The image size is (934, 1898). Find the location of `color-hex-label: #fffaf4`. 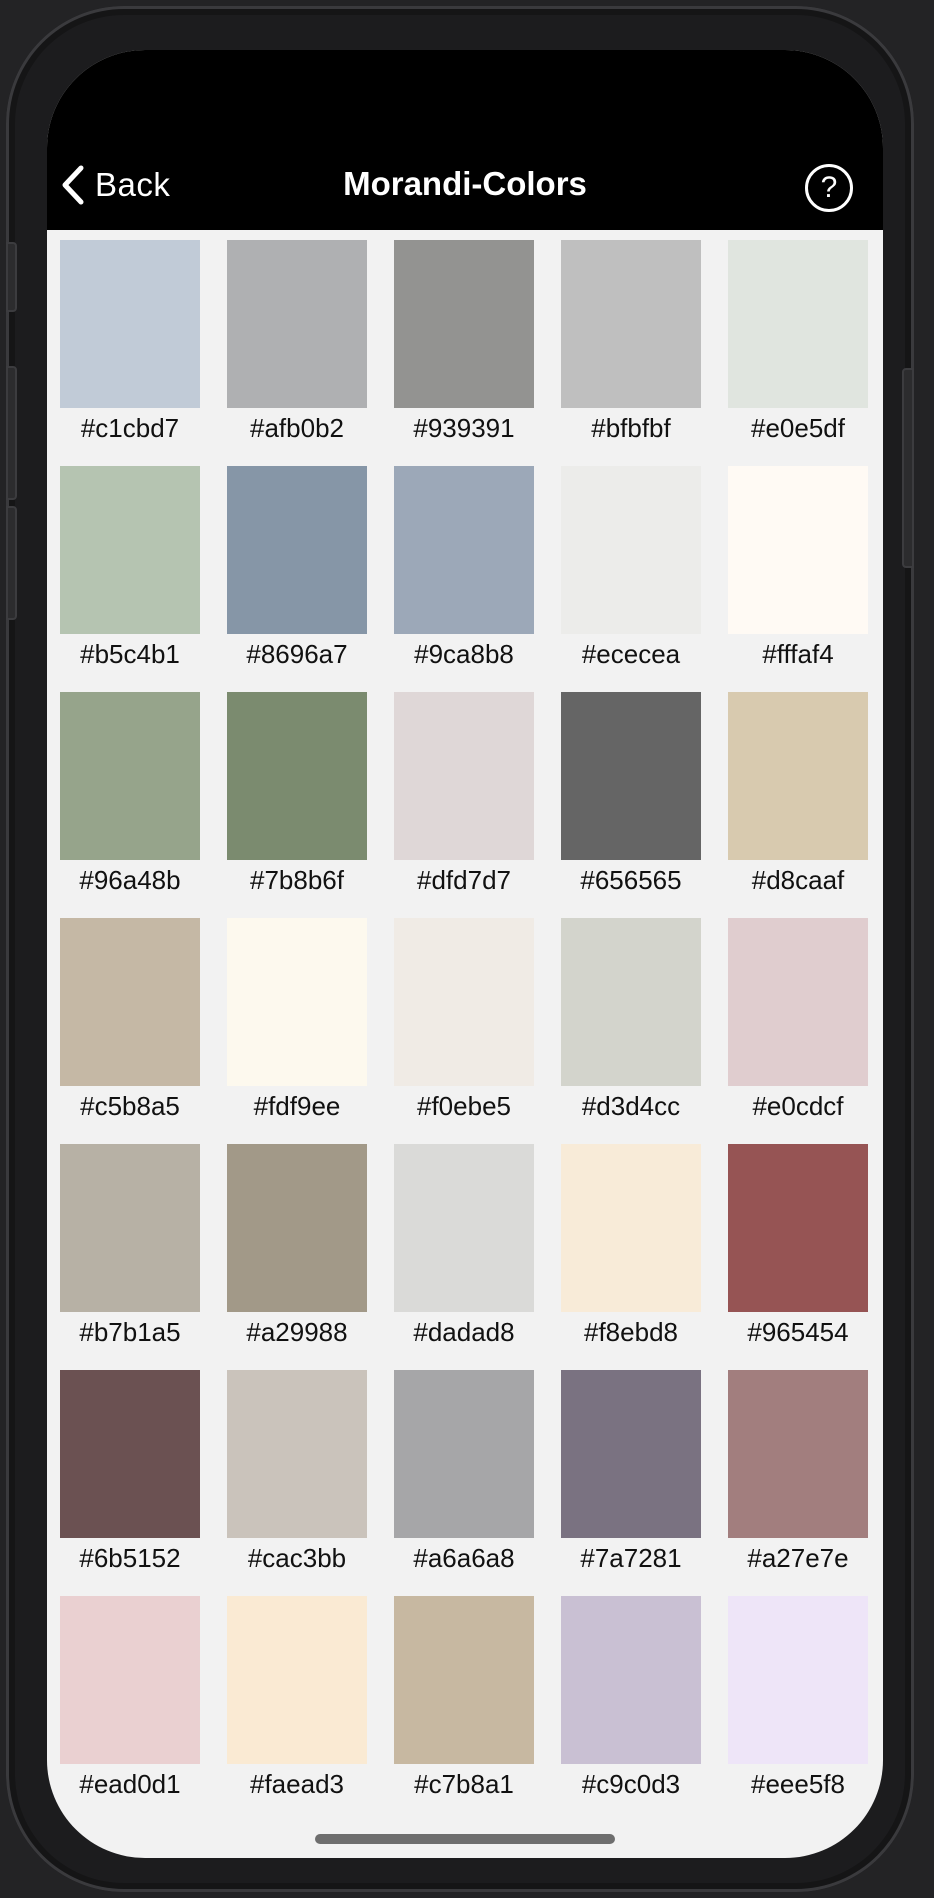

color-hex-label: #fffaf4 is located at coordinates (798, 654).